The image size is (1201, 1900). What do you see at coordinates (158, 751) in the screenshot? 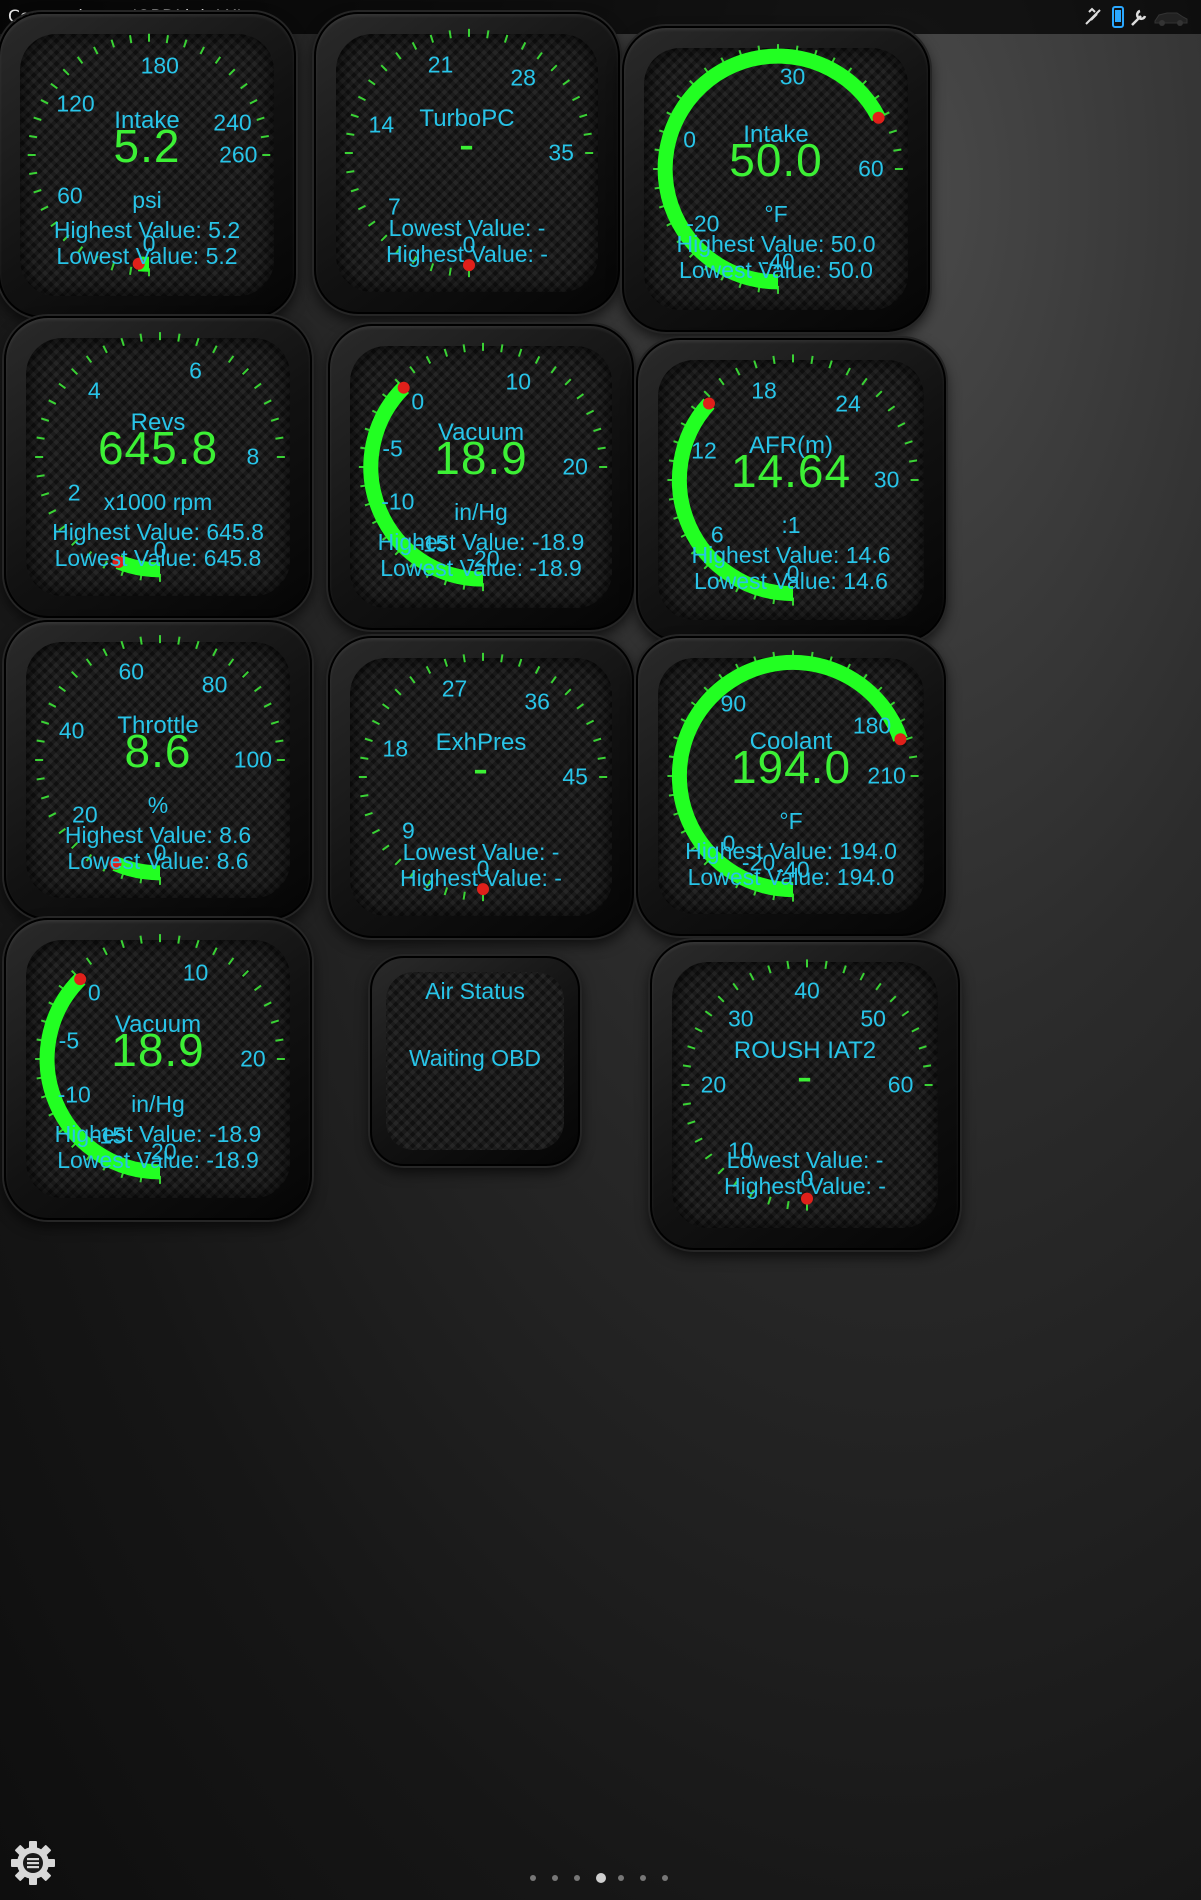
I see `gauge-value: 8.6` at bounding box center [158, 751].